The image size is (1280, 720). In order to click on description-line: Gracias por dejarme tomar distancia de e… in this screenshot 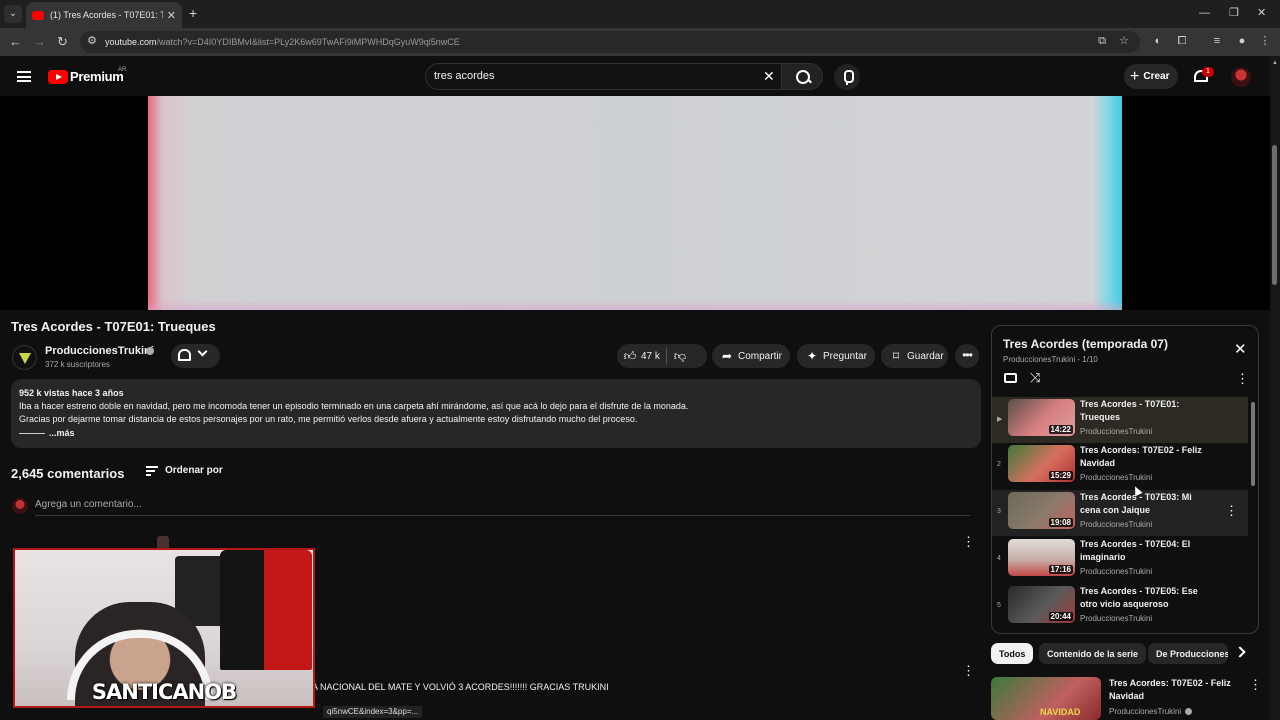, I will do `click(328, 419)`.